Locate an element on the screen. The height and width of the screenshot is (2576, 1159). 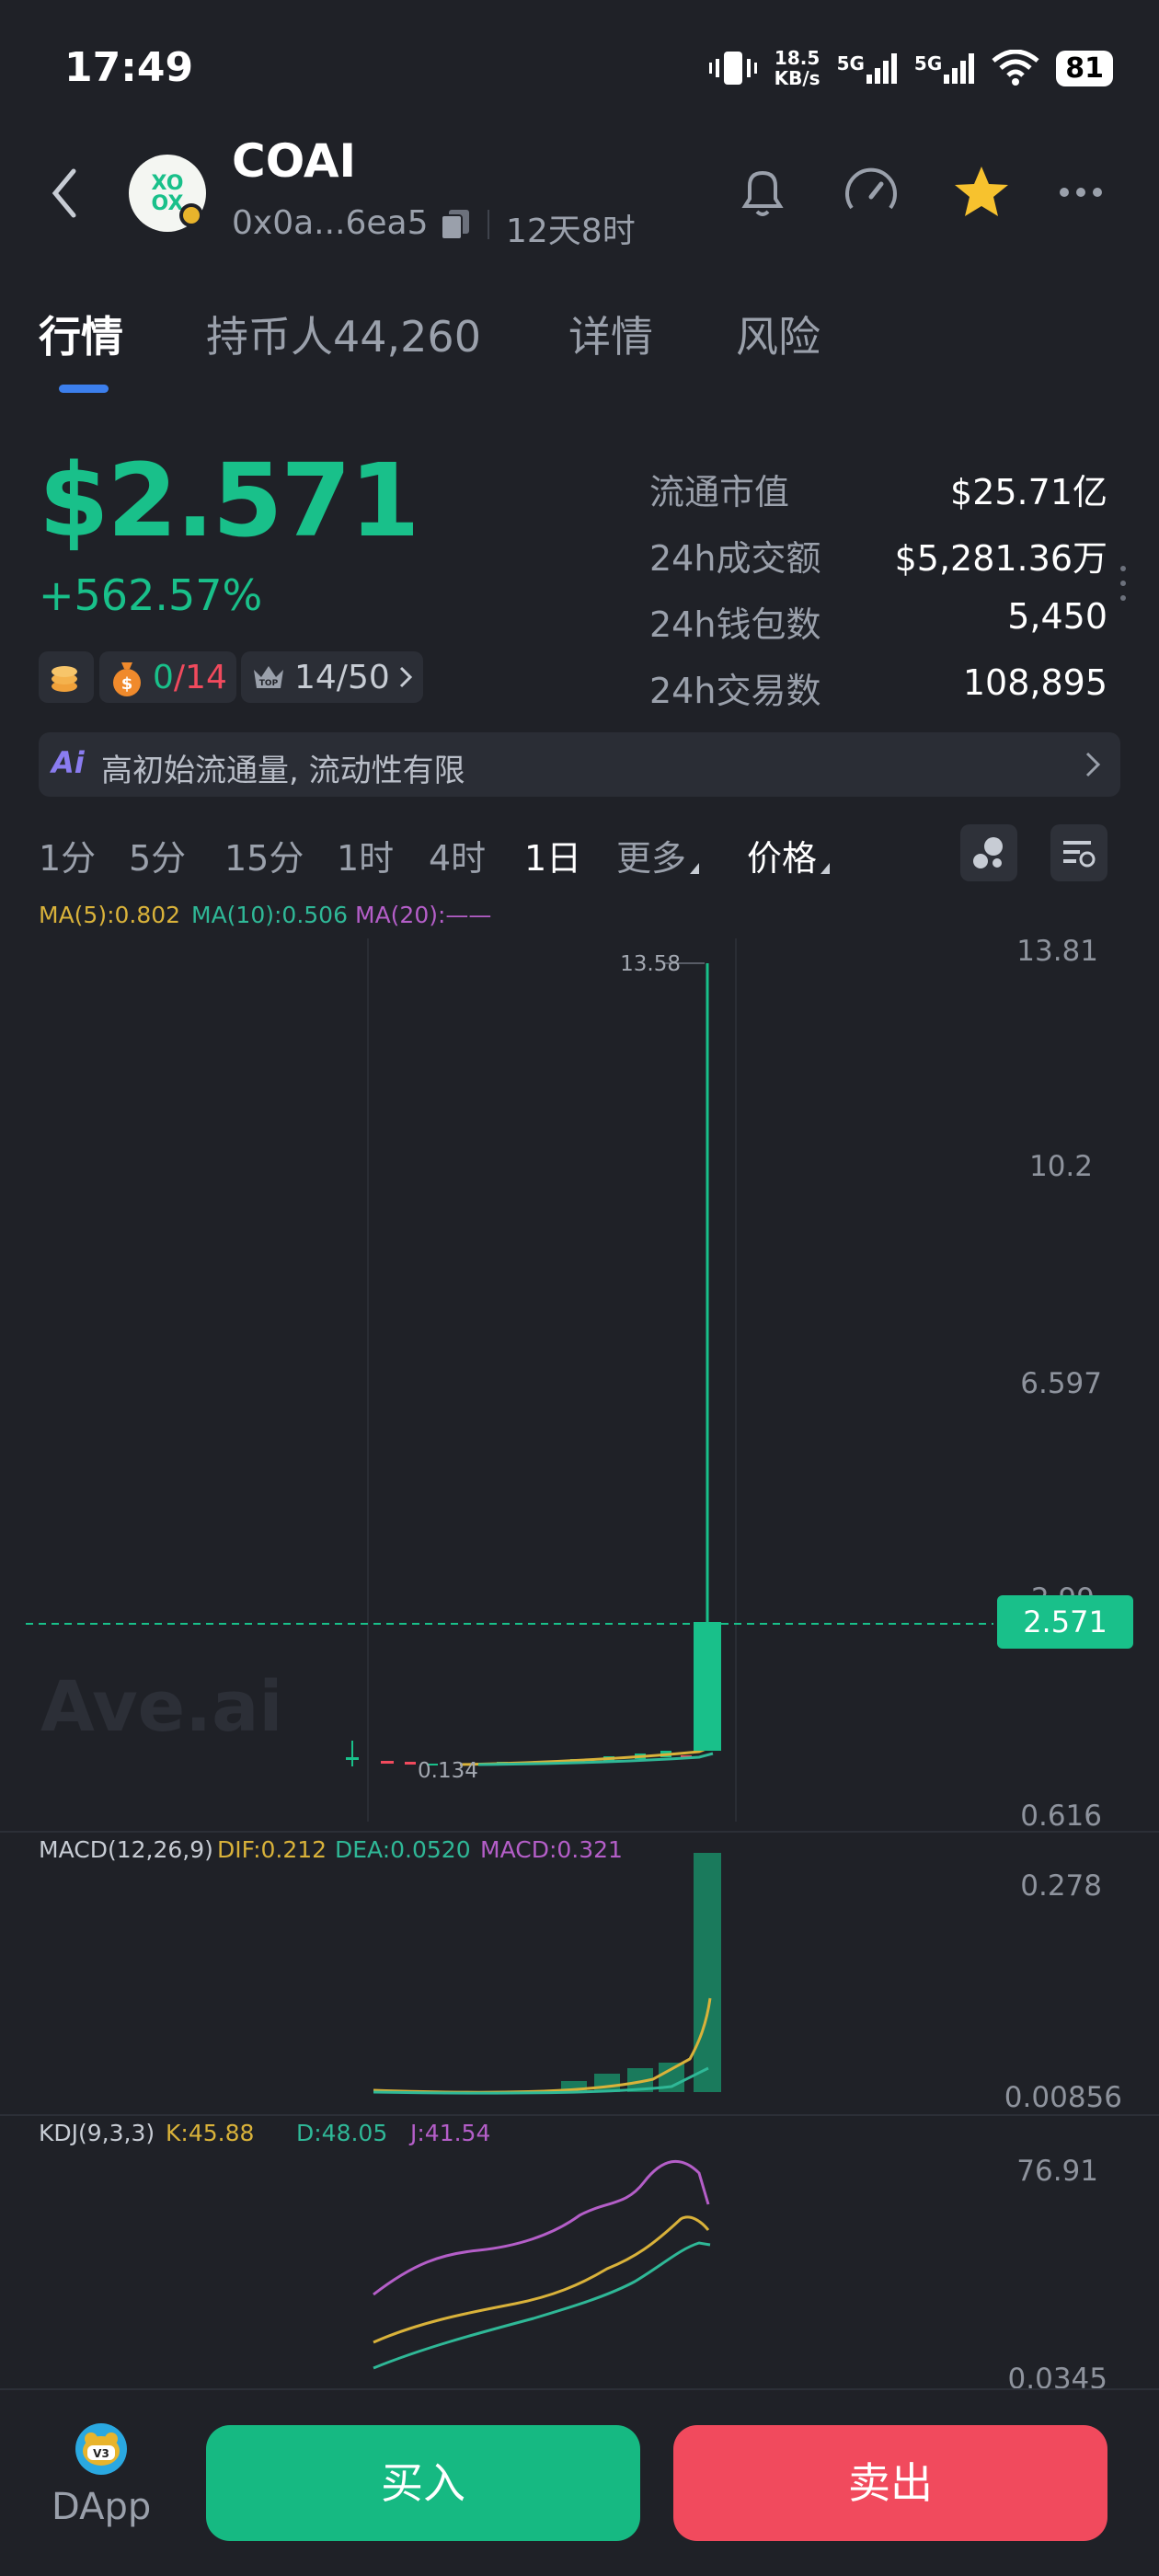
tf-1m: 1分 is located at coordinates (67, 855).